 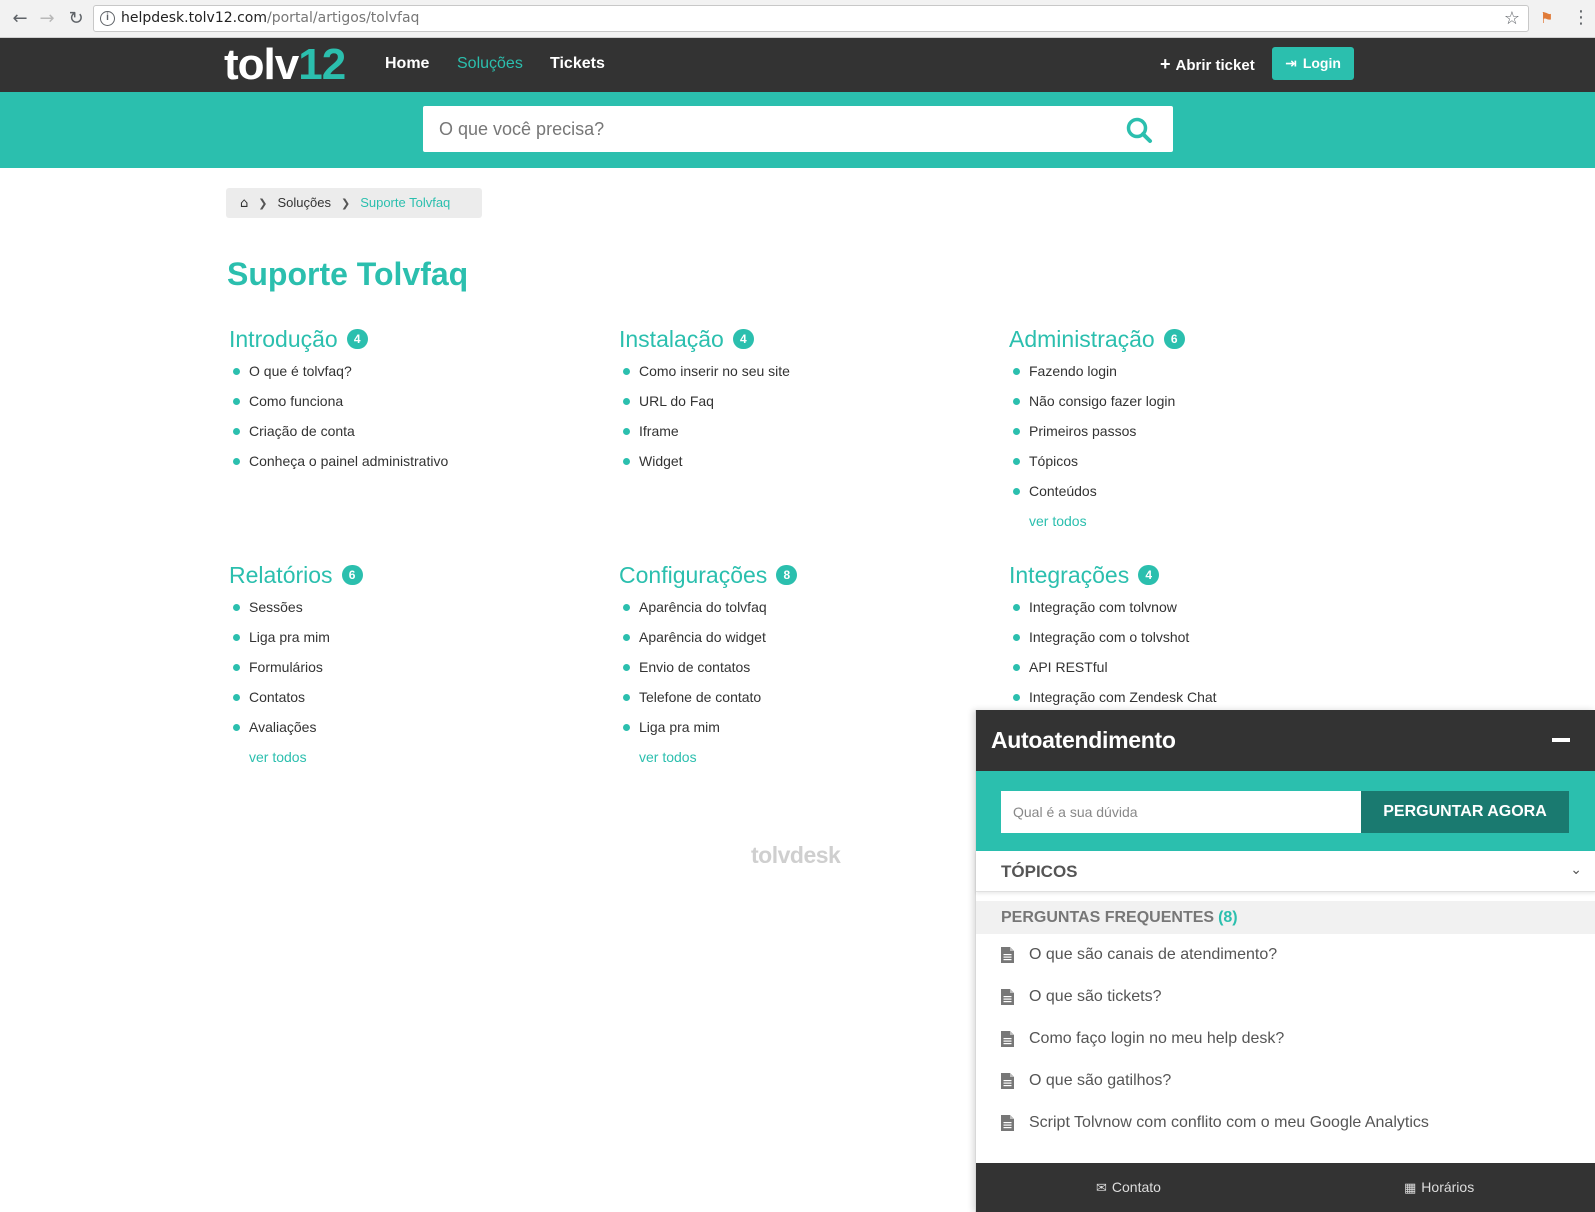 What do you see at coordinates (1561, 740) in the screenshot?
I see `minimize-icon` at bounding box center [1561, 740].